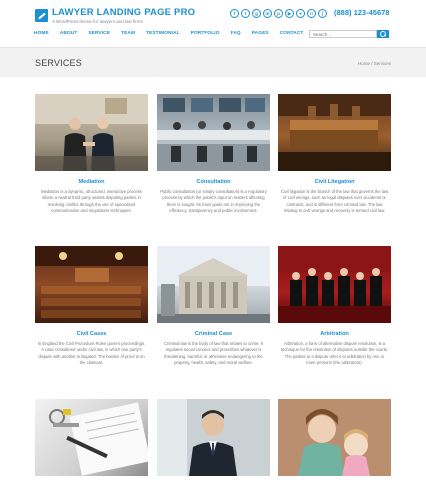 The image size is (426, 482). I want to click on pinterest-icon: p, so click(278, 13).